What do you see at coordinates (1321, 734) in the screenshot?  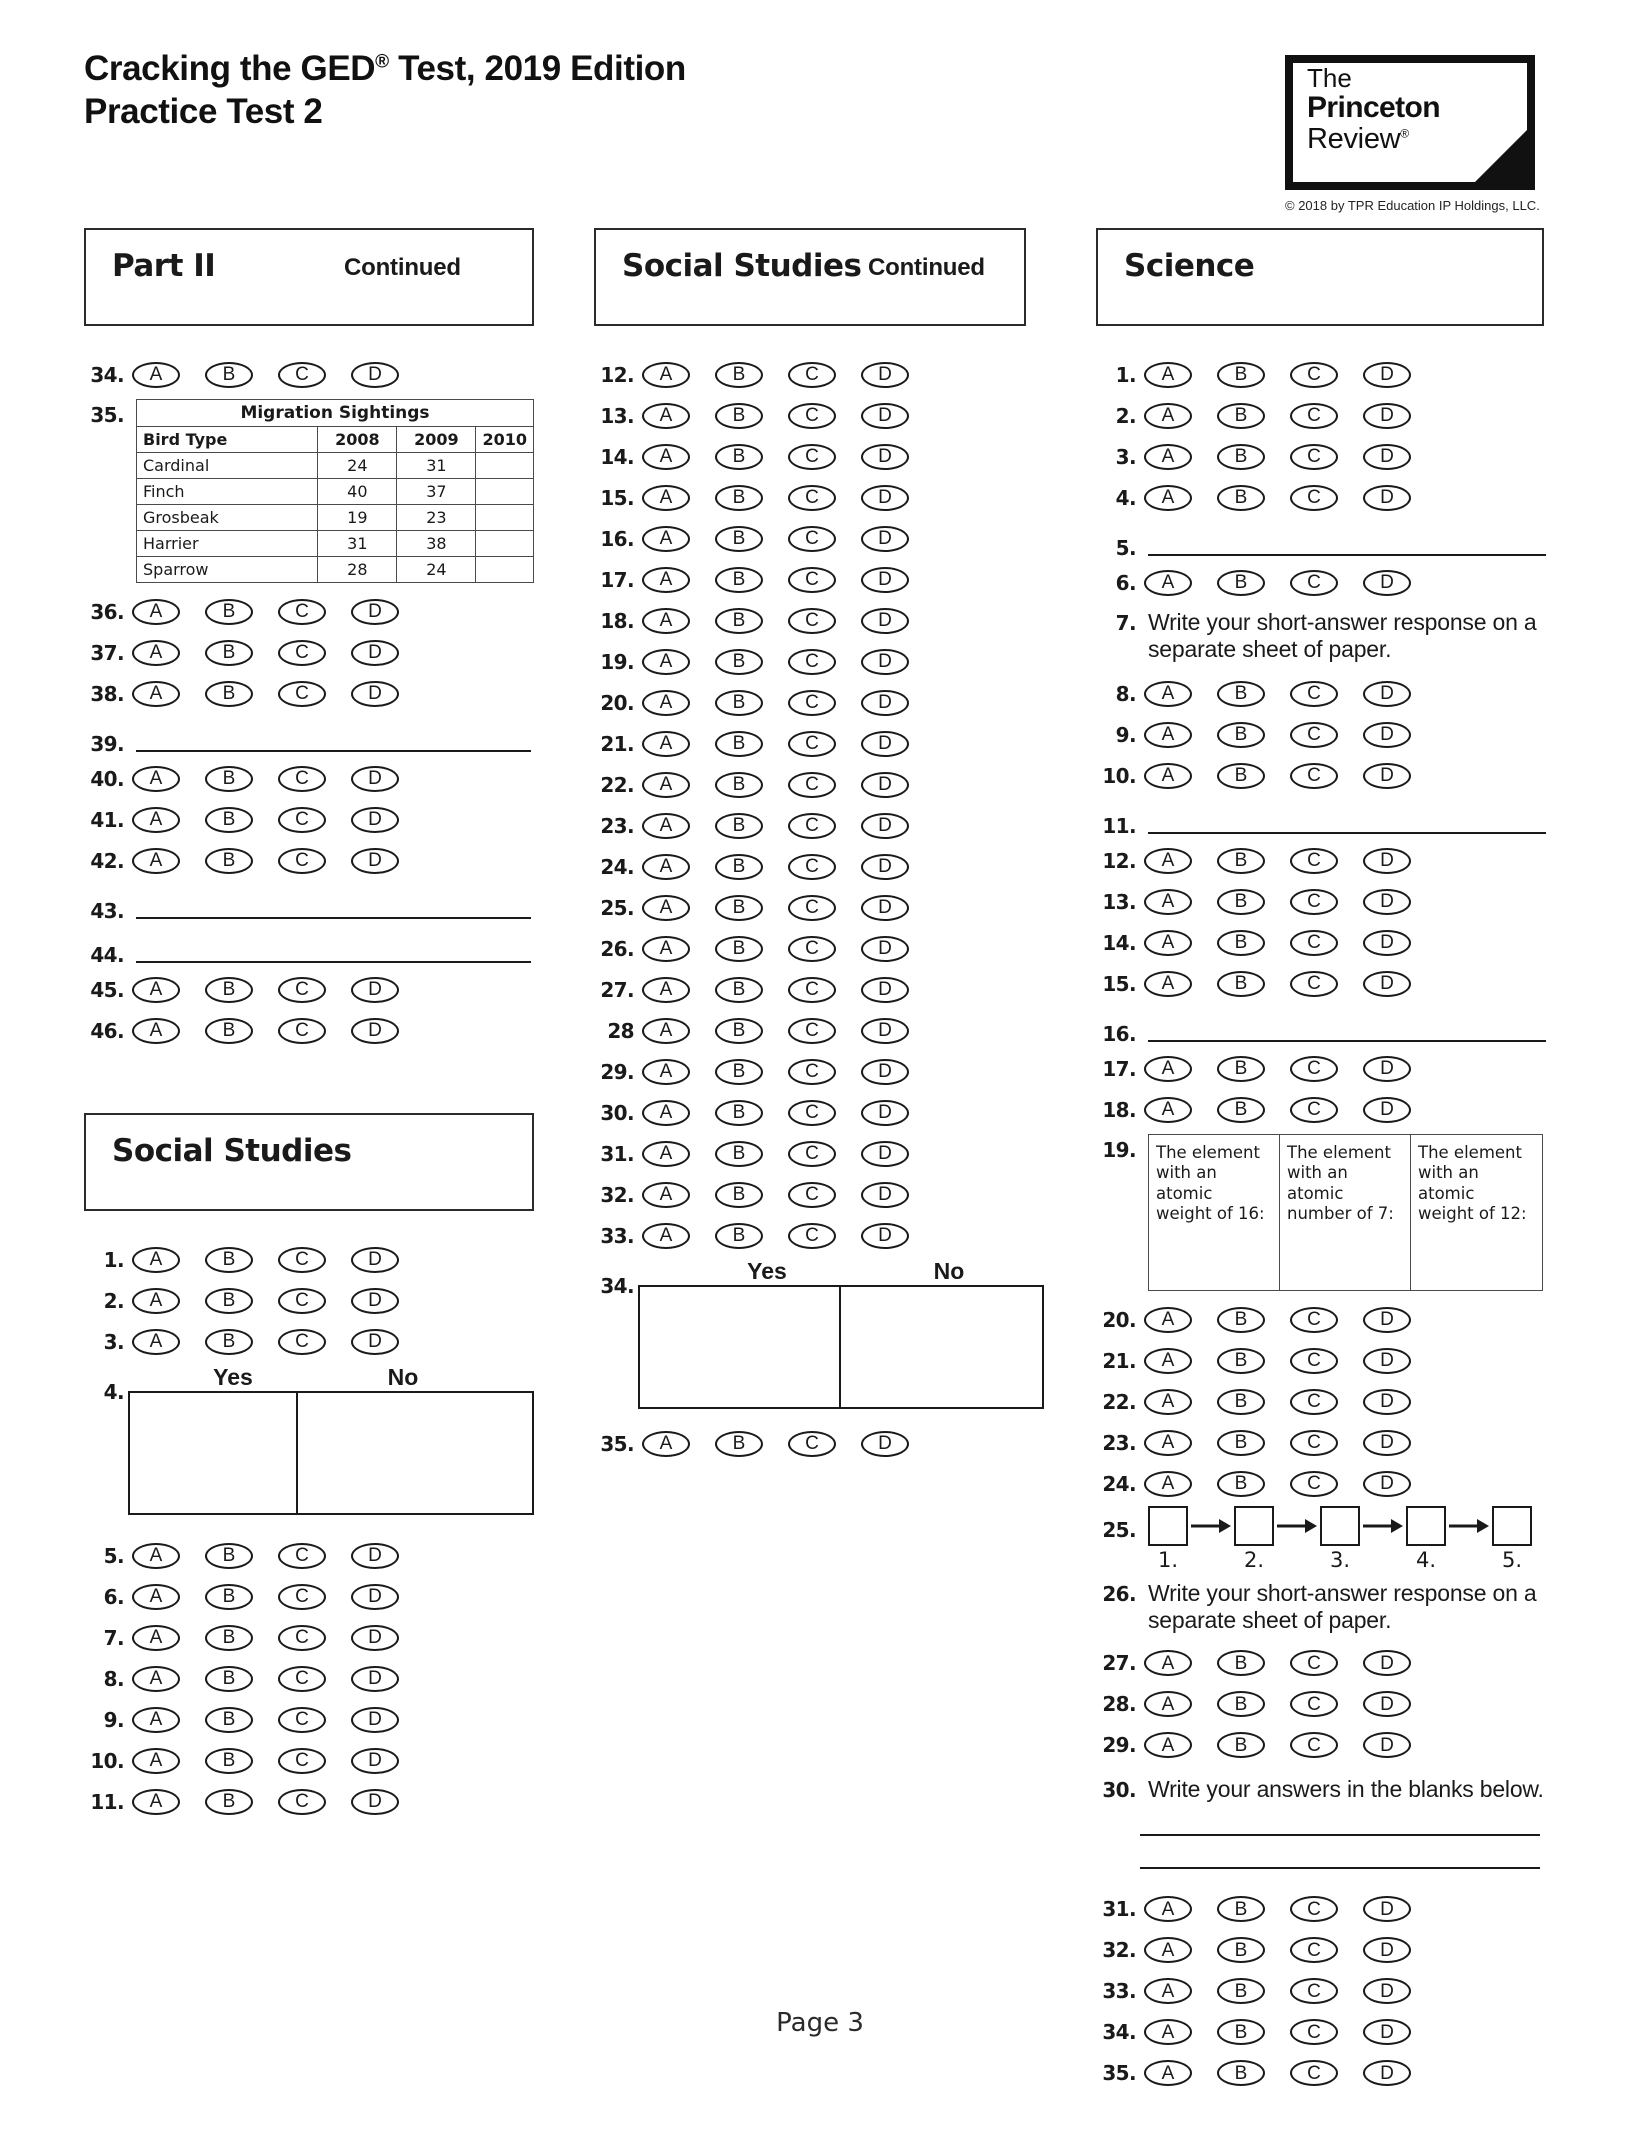 I see `answer-row-sci-9: 9. A B C D` at bounding box center [1321, 734].